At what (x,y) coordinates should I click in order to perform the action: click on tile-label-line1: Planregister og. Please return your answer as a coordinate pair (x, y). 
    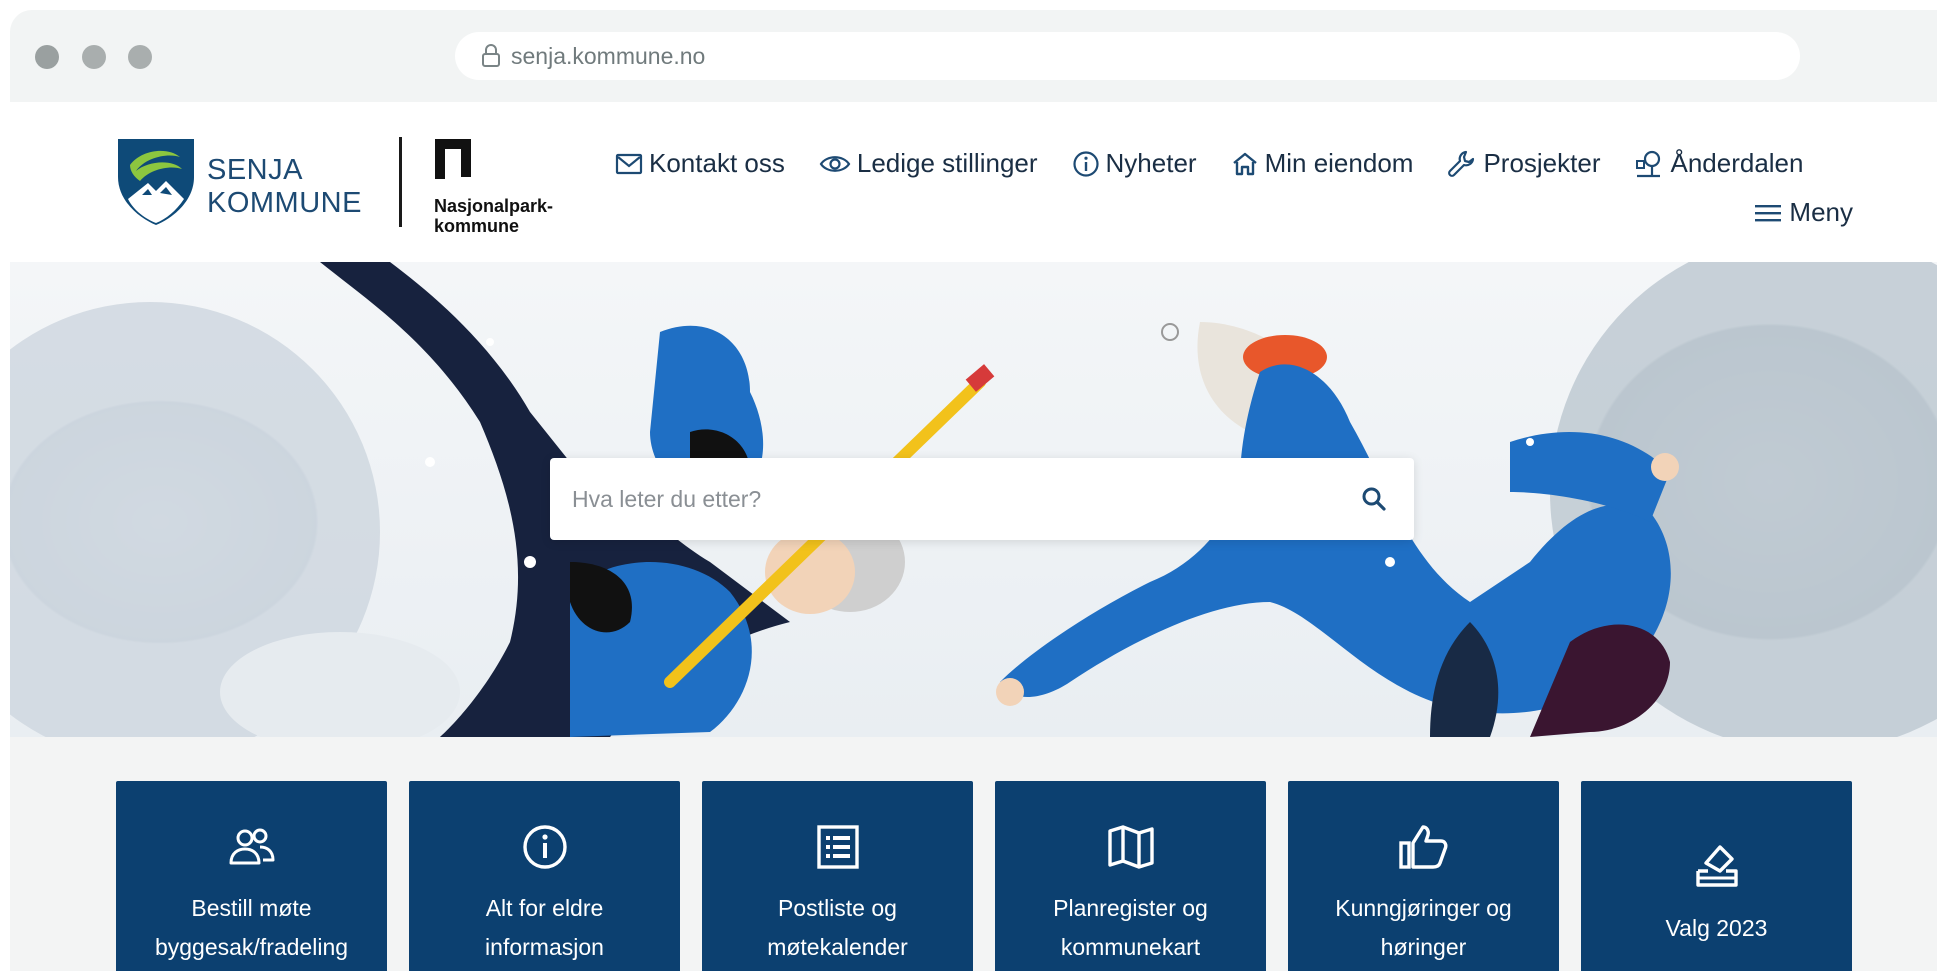
    Looking at the image, I should click on (1130, 908).